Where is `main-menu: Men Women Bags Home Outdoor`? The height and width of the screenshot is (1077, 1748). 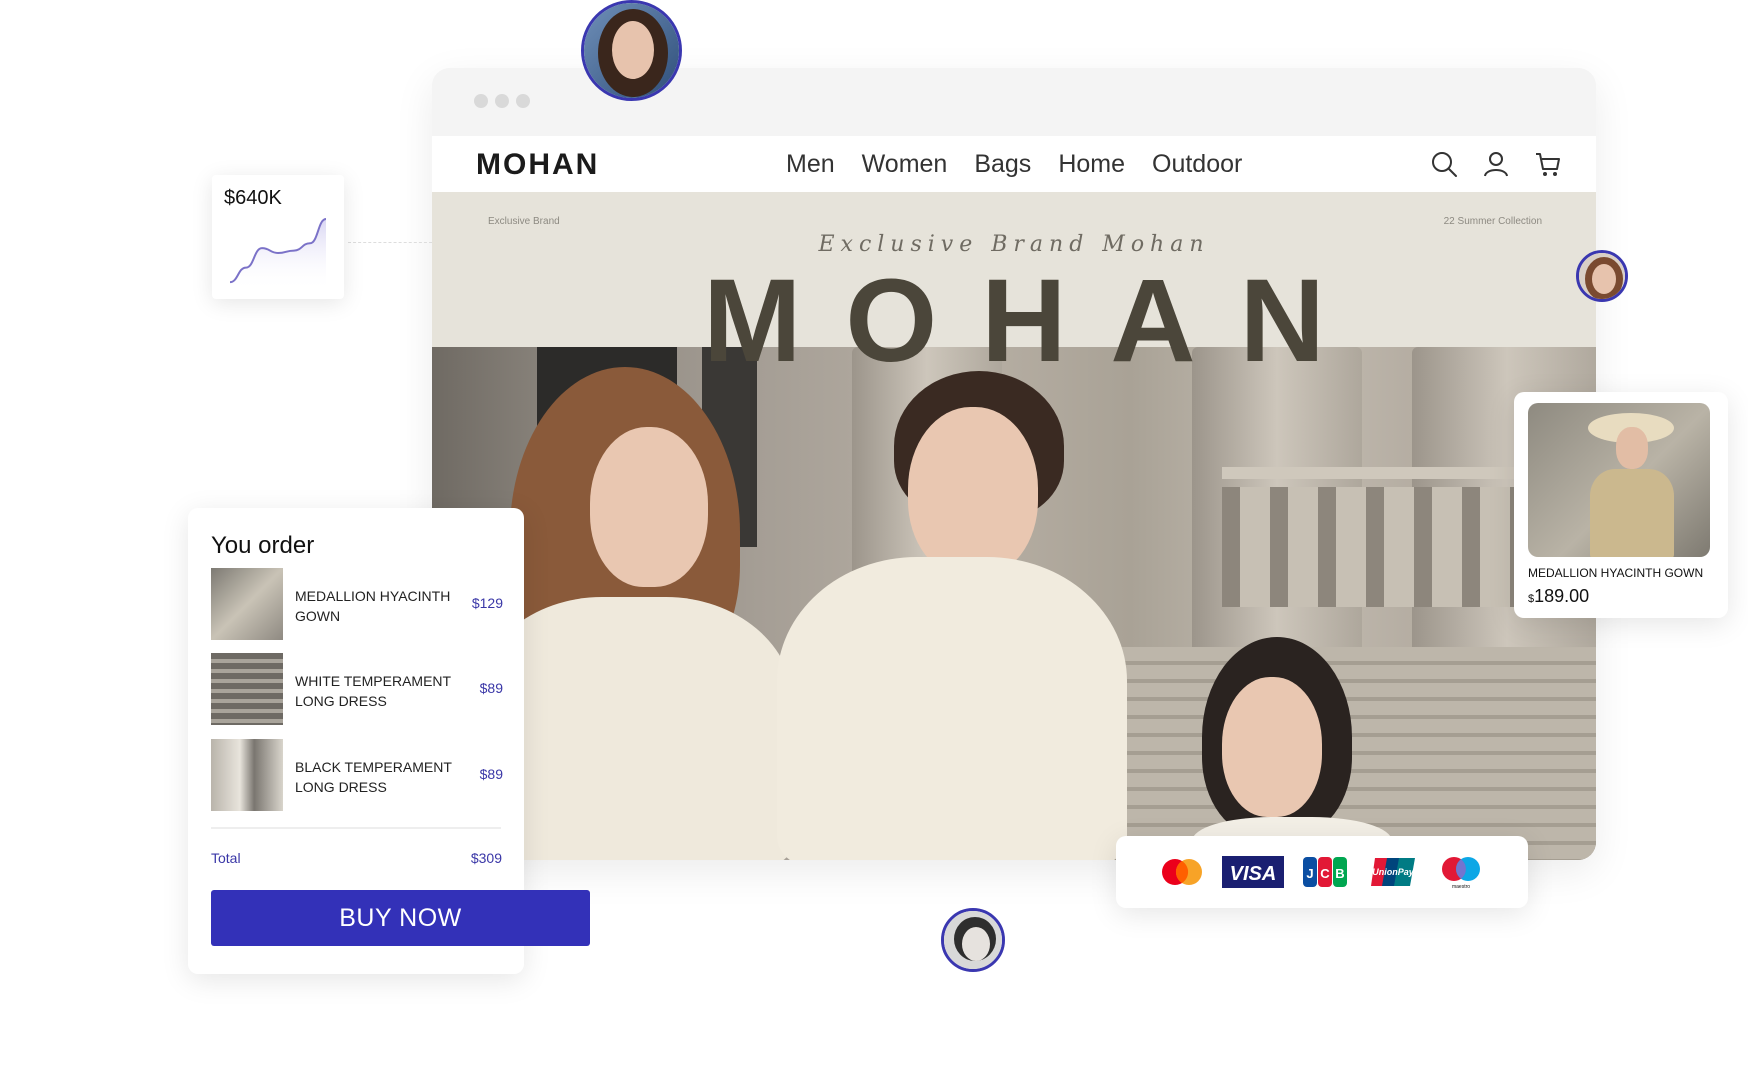 main-menu: Men Women Bags Home Outdoor is located at coordinates (1014, 164).